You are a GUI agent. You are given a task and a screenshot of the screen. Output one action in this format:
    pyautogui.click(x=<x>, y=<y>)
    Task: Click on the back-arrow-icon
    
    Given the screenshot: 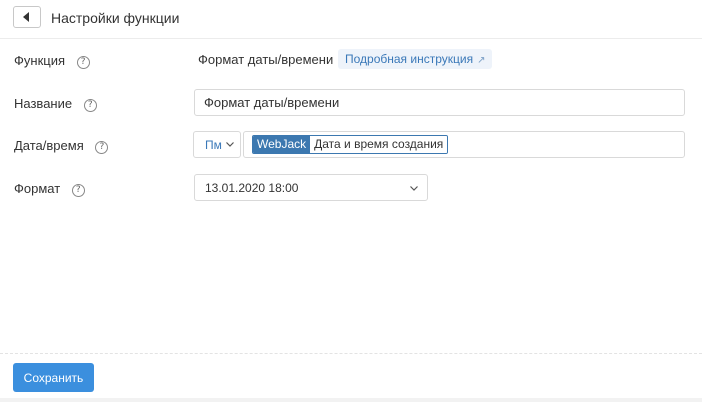 What is the action you would take?
    pyautogui.click(x=26, y=17)
    